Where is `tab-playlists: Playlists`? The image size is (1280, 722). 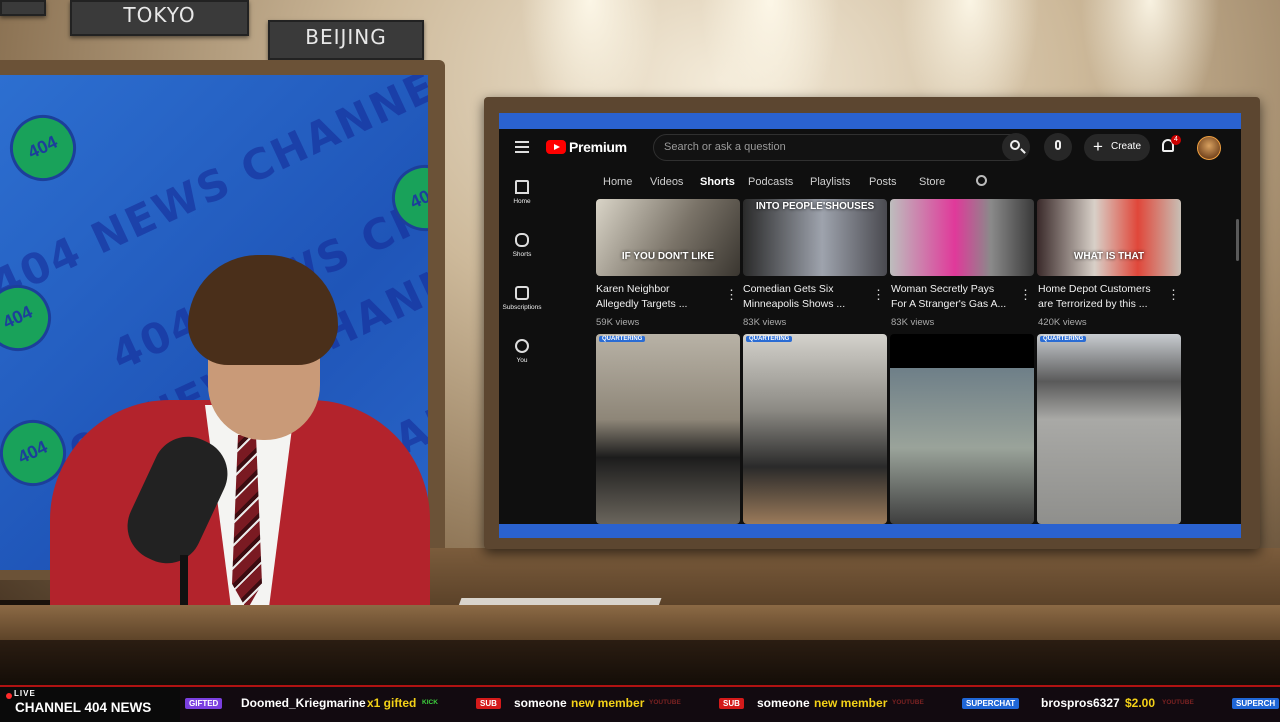
tab-playlists: Playlists is located at coordinates (830, 182).